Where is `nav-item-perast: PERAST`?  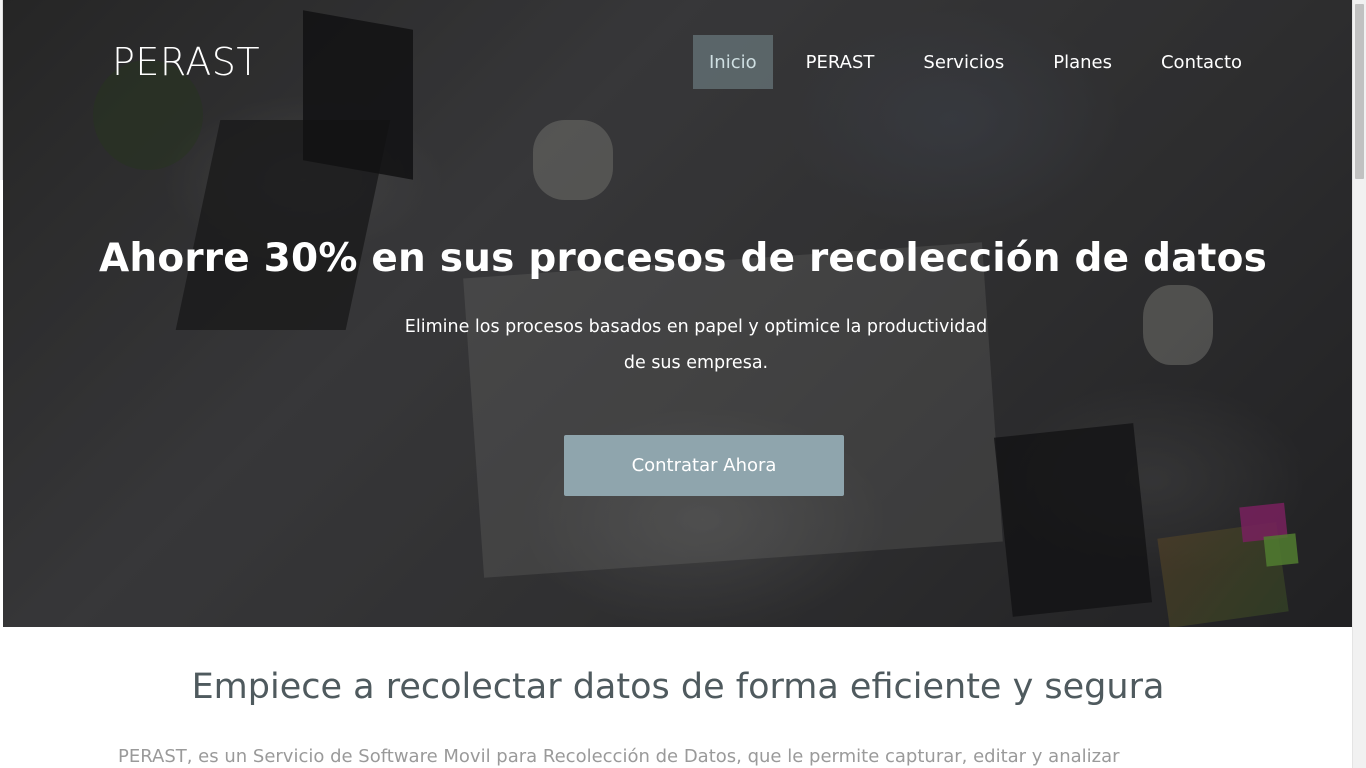
nav-item-perast: PERAST is located at coordinates (840, 62).